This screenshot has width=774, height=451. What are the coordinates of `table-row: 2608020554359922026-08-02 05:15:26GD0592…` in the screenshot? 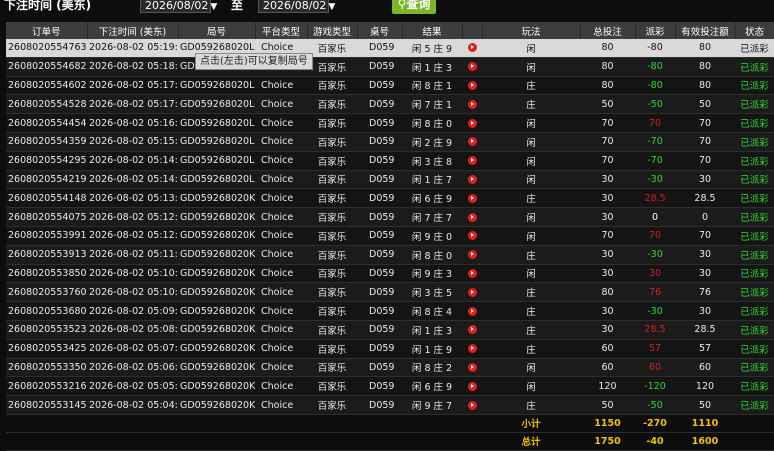 It's located at (390, 142).